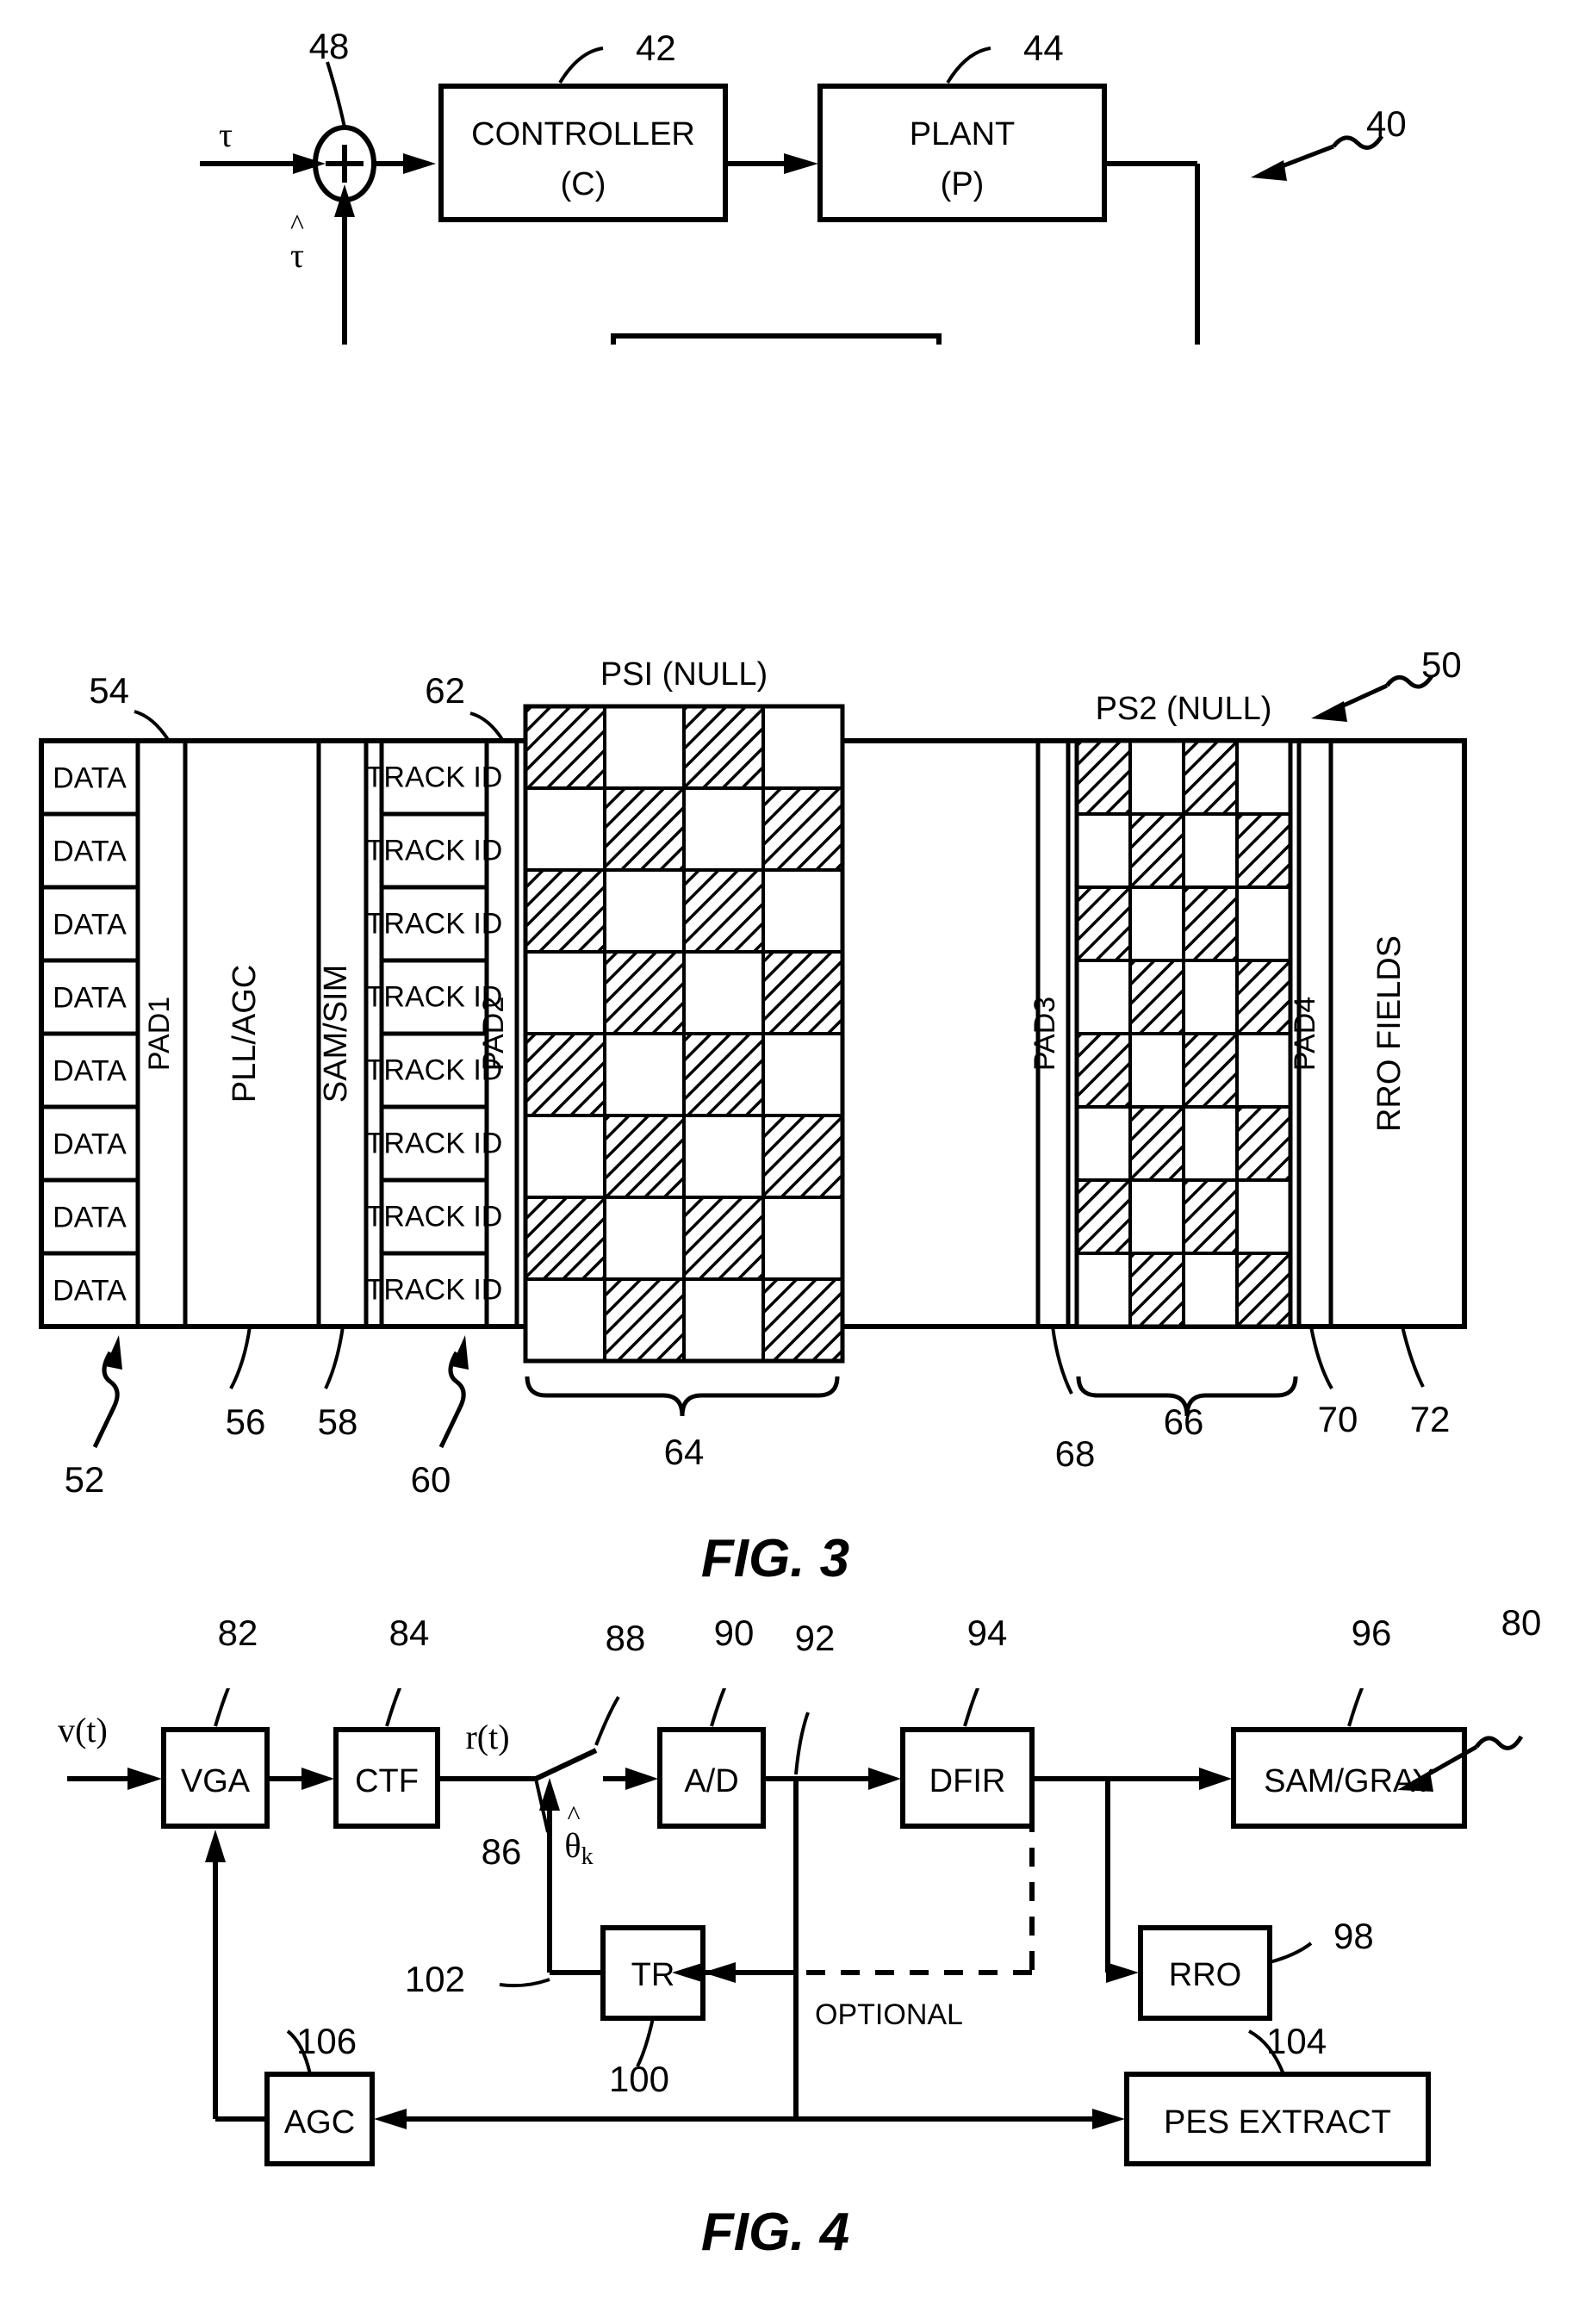  Describe the element at coordinates (1441, 664) in the screenshot. I see `ref-50: 50` at that location.